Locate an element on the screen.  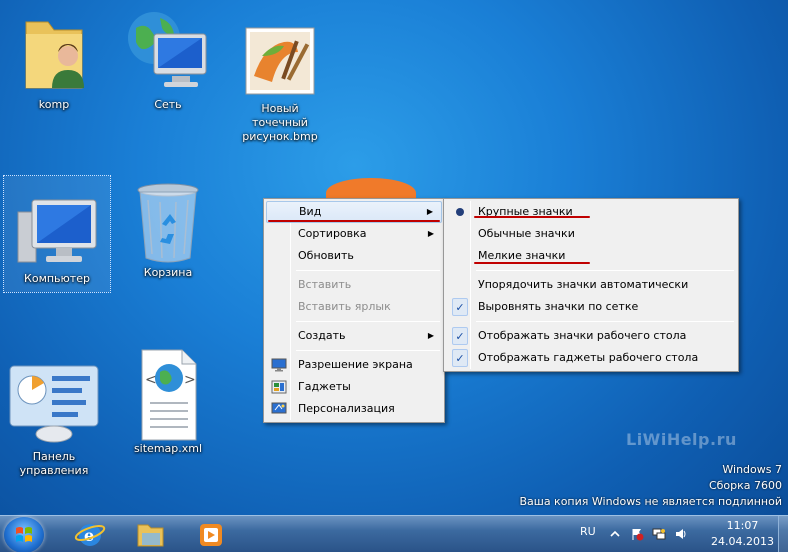
internet-explorer-icon: e is located at coordinates (90, 535).